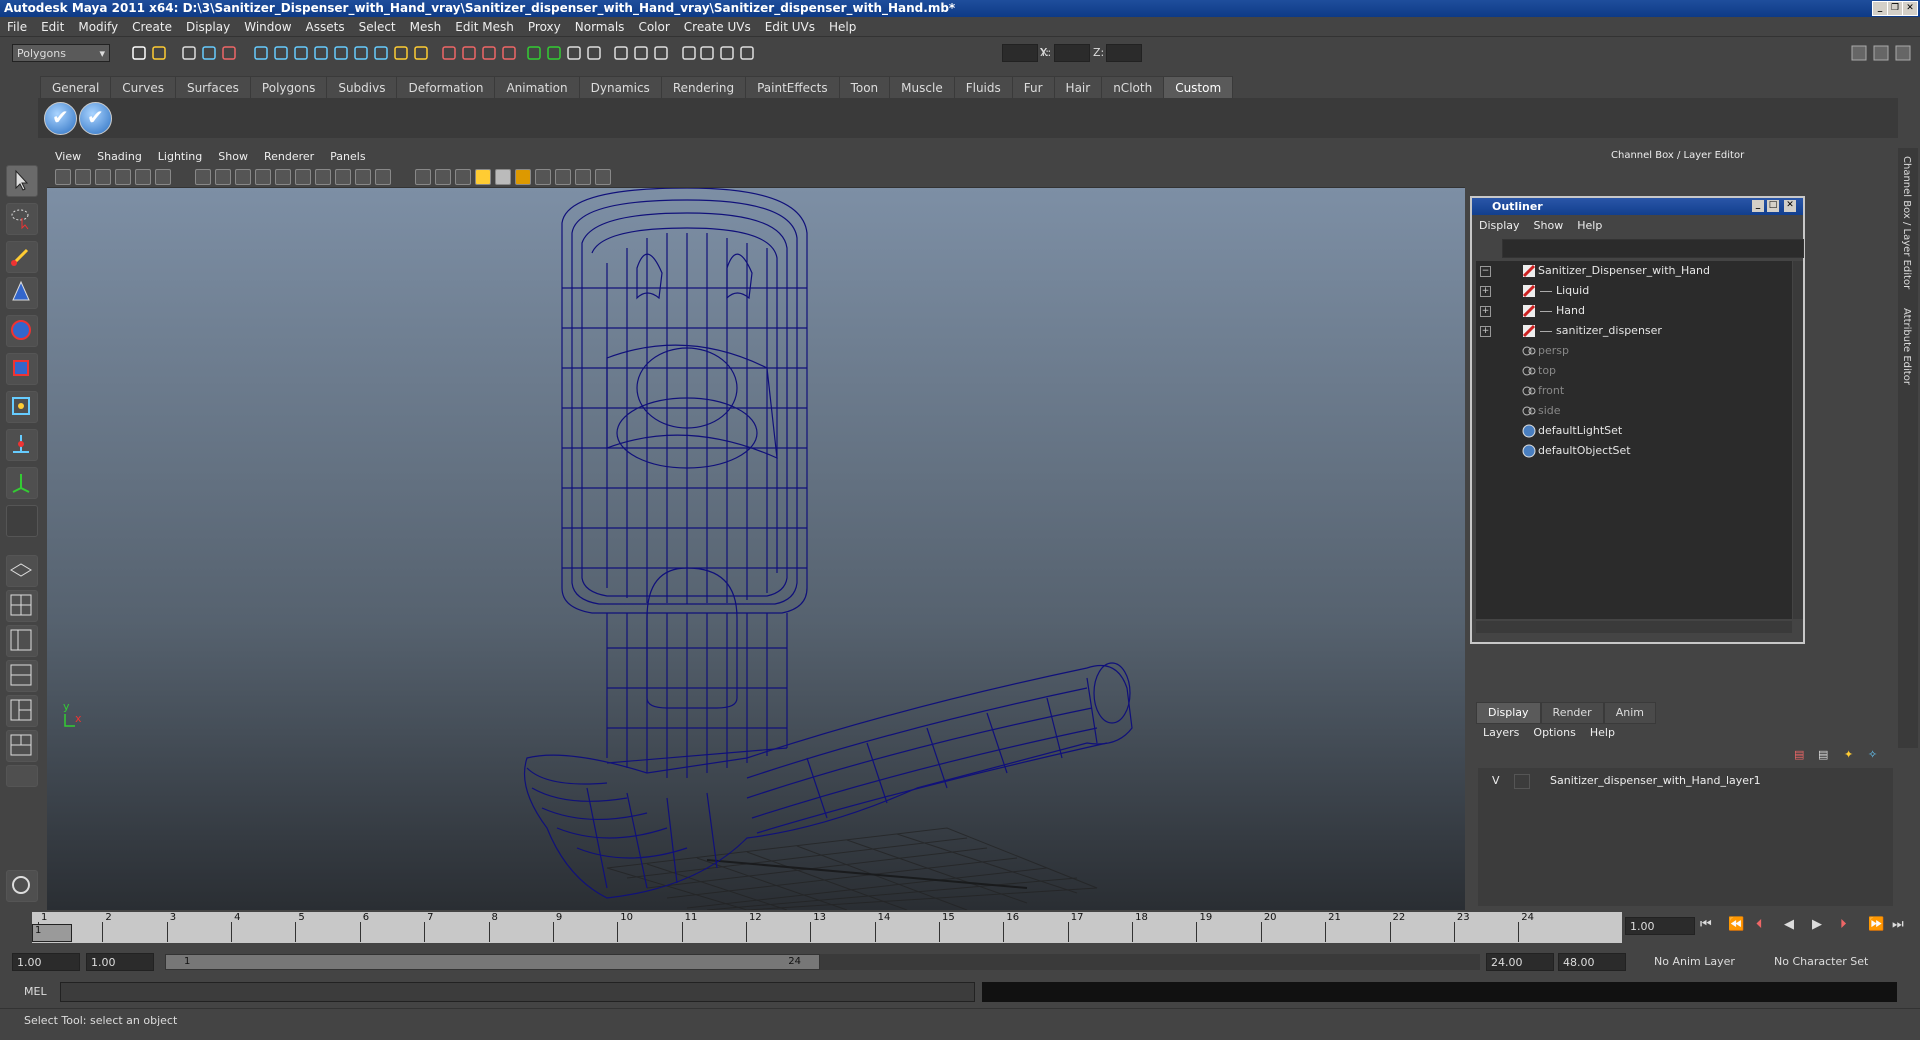 The image size is (1920, 1040). I want to click on last-tool-slot, so click(22, 521).